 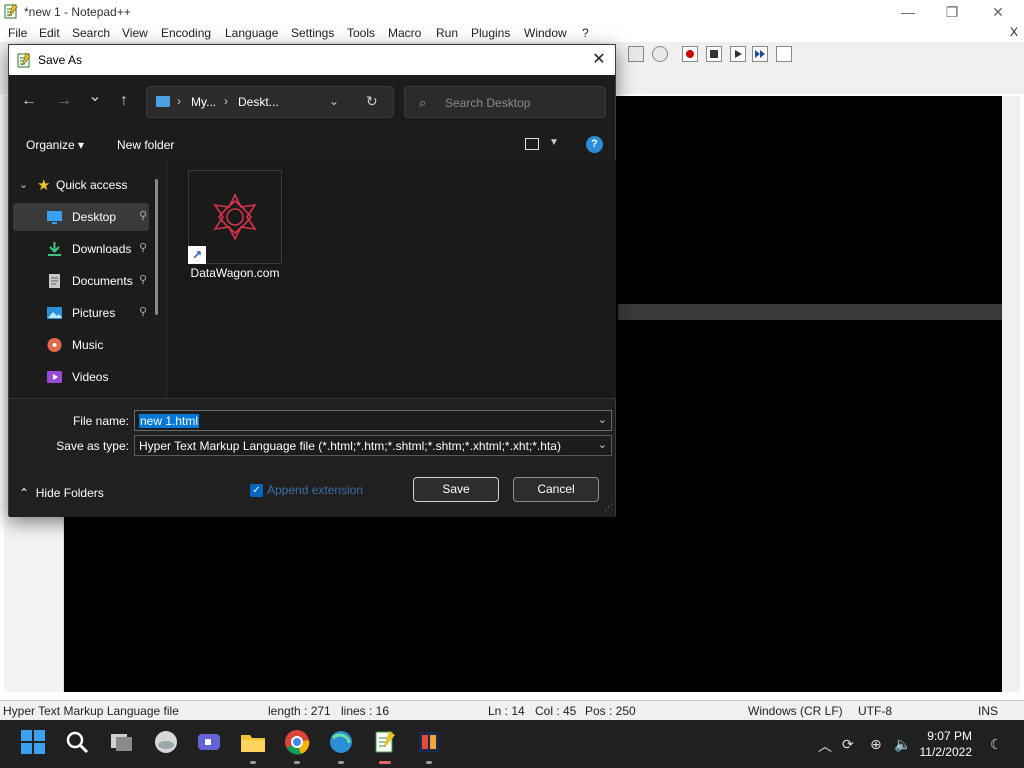 What do you see at coordinates (585, 33) in the screenshot?
I see `menu-help: ?` at bounding box center [585, 33].